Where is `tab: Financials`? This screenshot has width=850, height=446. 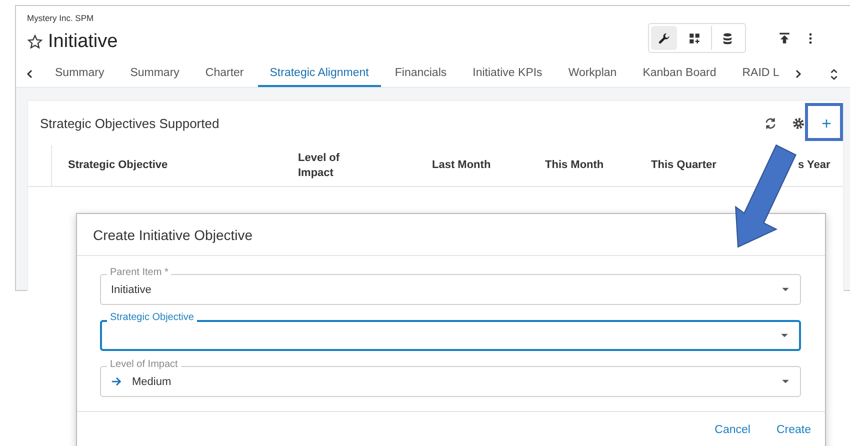
tab: Financials is located at coordinates (420, 74).